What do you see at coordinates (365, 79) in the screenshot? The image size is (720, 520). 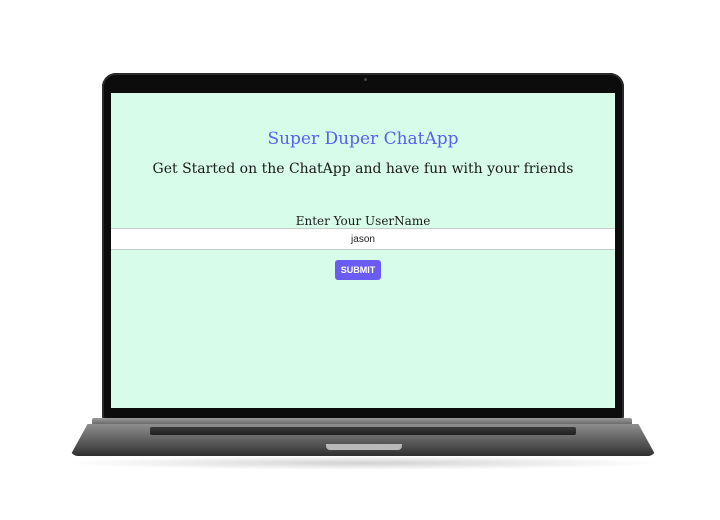 I see `webcam-dot` at bounding box center [365, 79].